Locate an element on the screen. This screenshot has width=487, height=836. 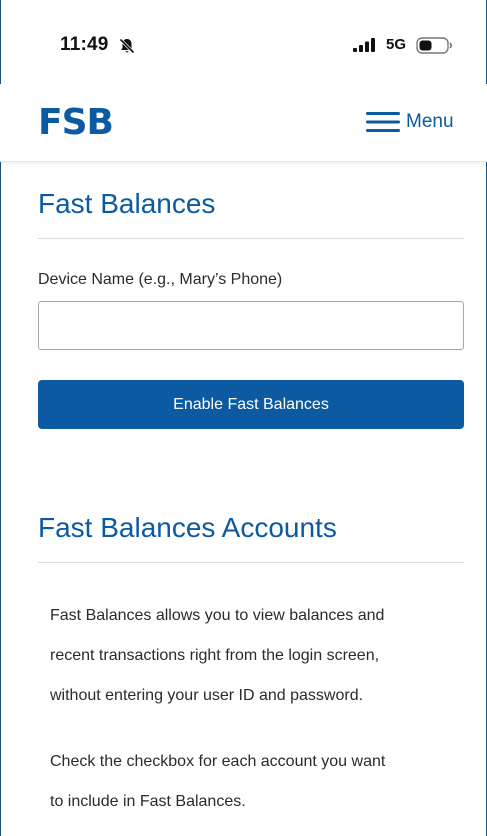
bell-slash-icon is located at coordinates (127, 46).